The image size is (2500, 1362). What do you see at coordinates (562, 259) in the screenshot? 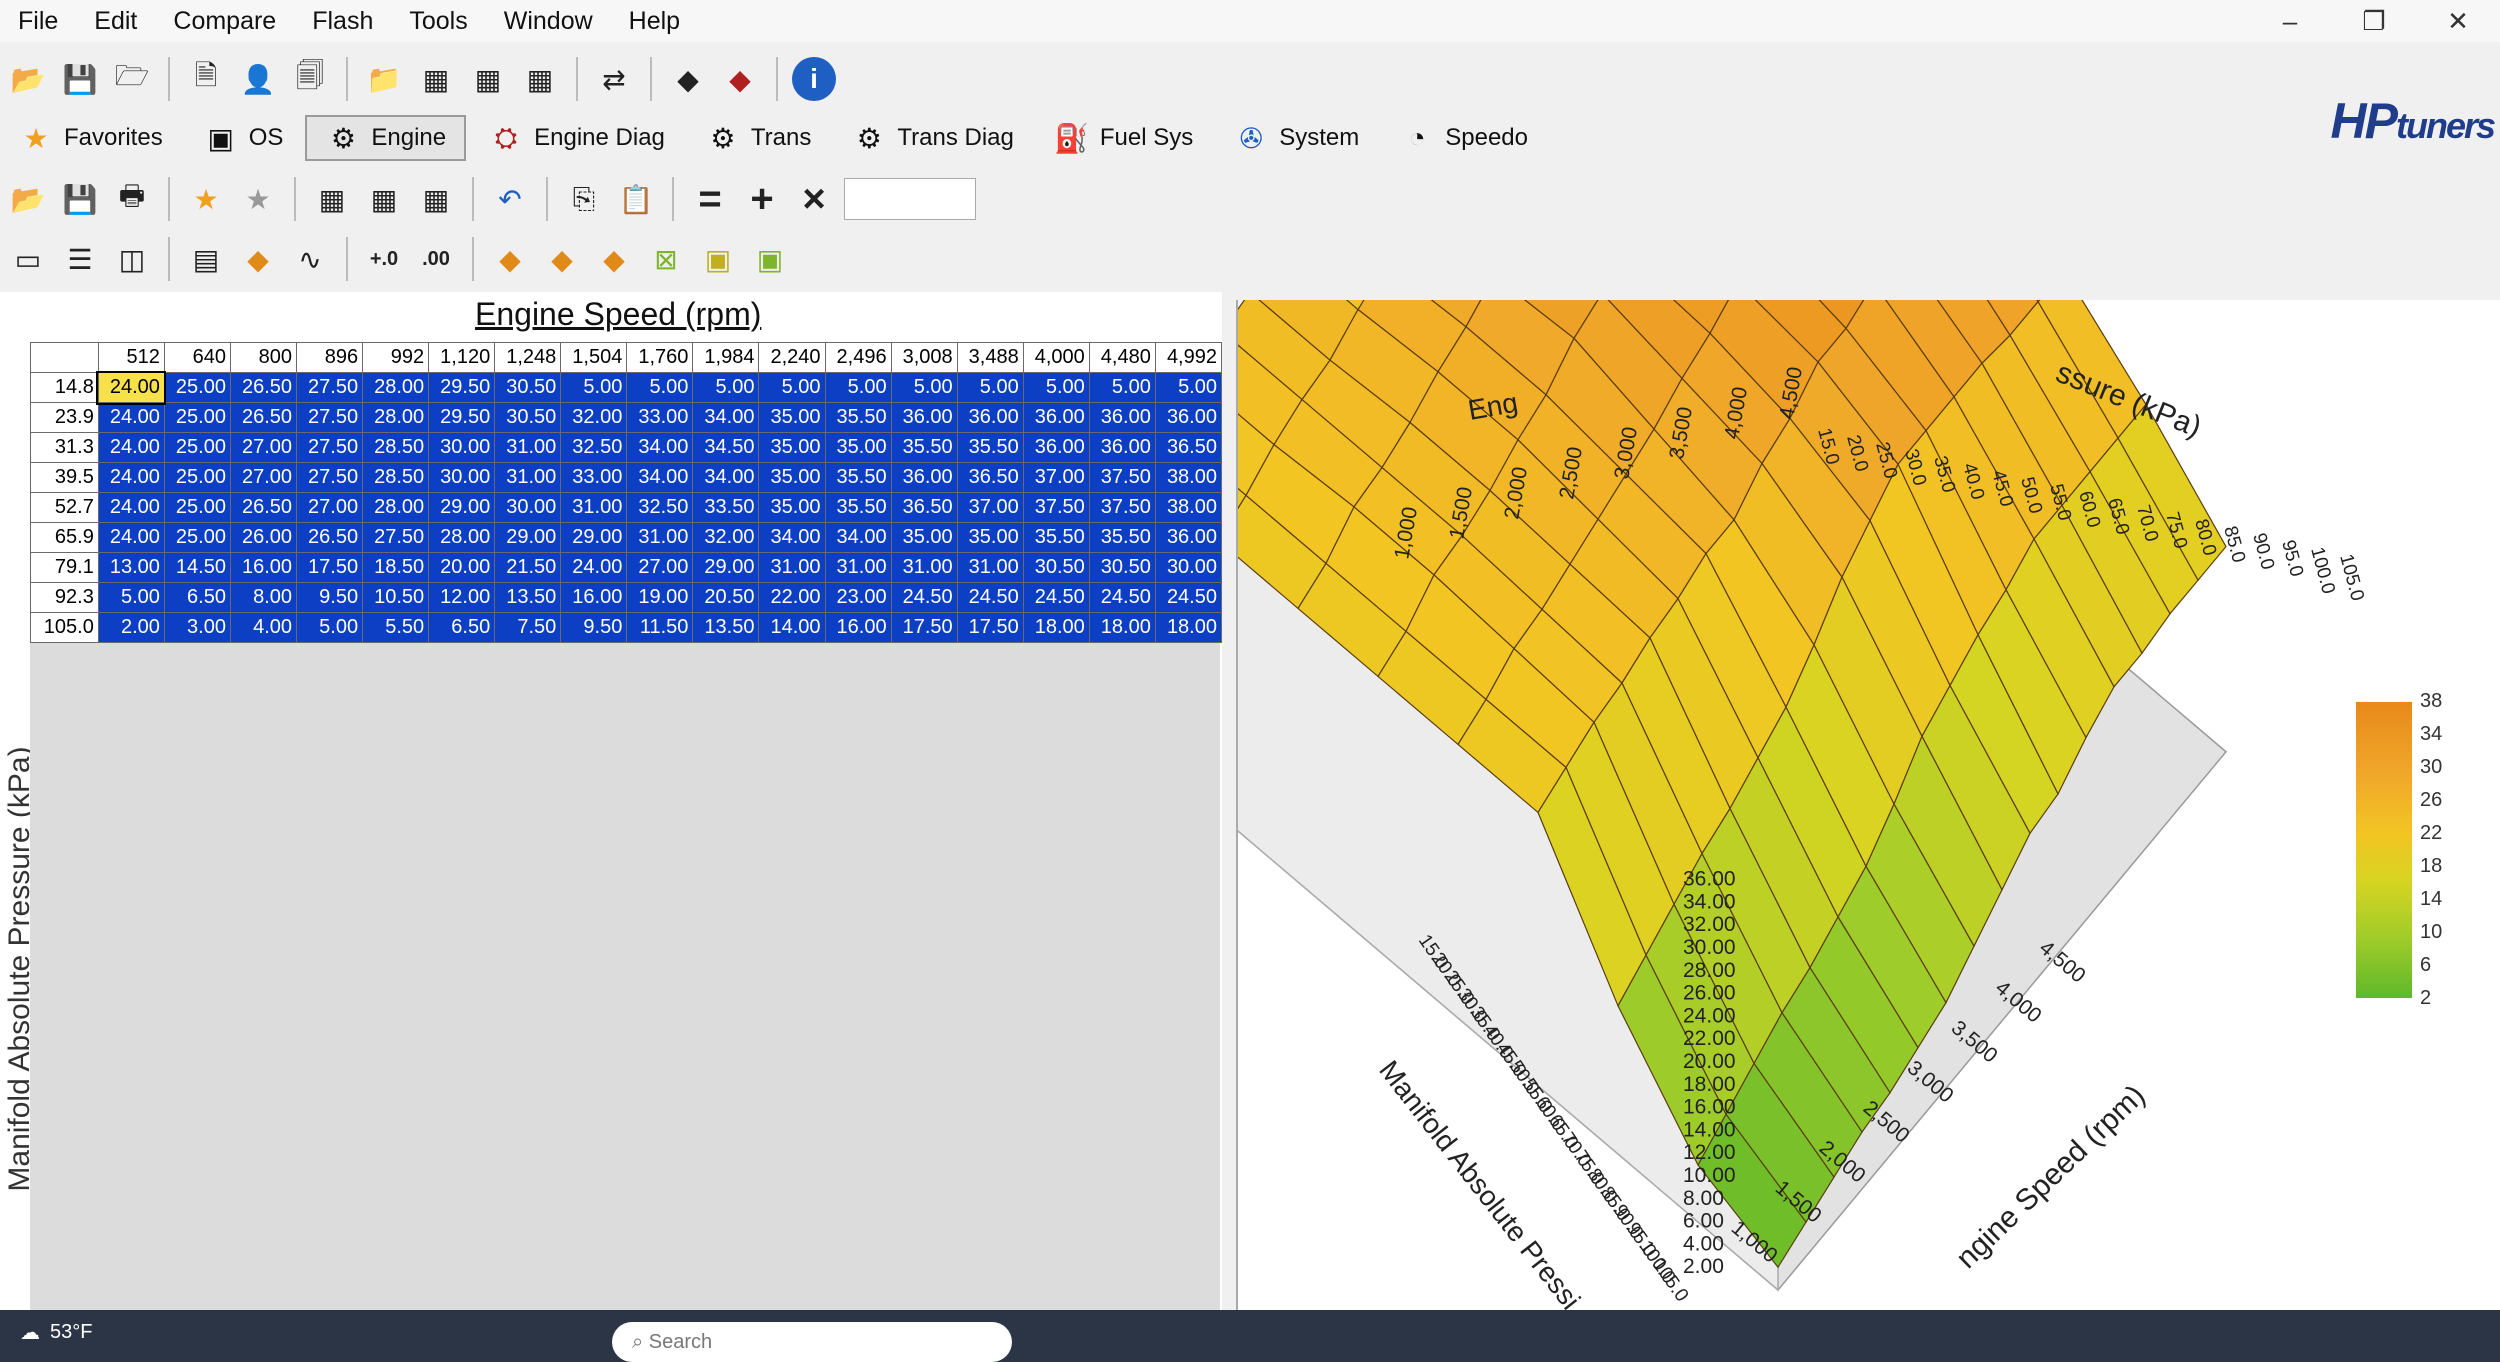
I see `rotate-right-icon: ◆` at bounding box center [562, 259].